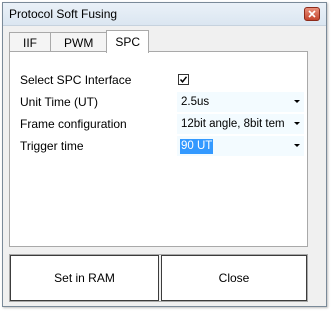  Describe the element at coordinates (158, 102) in the screenshot. I see `unit-time-row: Unit Time (UT) 2.5us` at that location.